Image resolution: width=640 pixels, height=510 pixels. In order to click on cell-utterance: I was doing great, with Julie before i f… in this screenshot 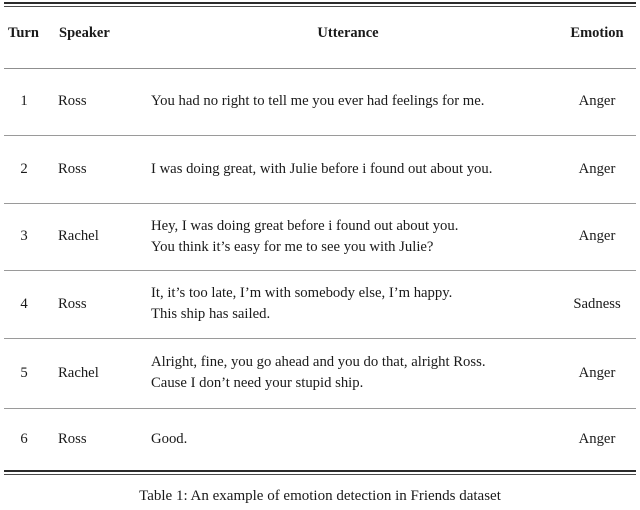, I will do `click(348, 169)`.